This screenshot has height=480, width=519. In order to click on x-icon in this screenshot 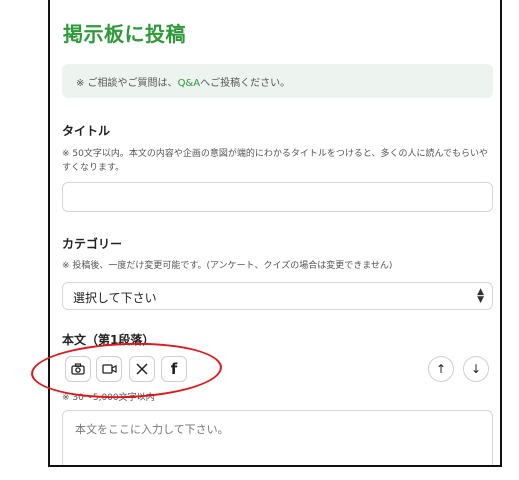, I will do `click(142, 369)`.